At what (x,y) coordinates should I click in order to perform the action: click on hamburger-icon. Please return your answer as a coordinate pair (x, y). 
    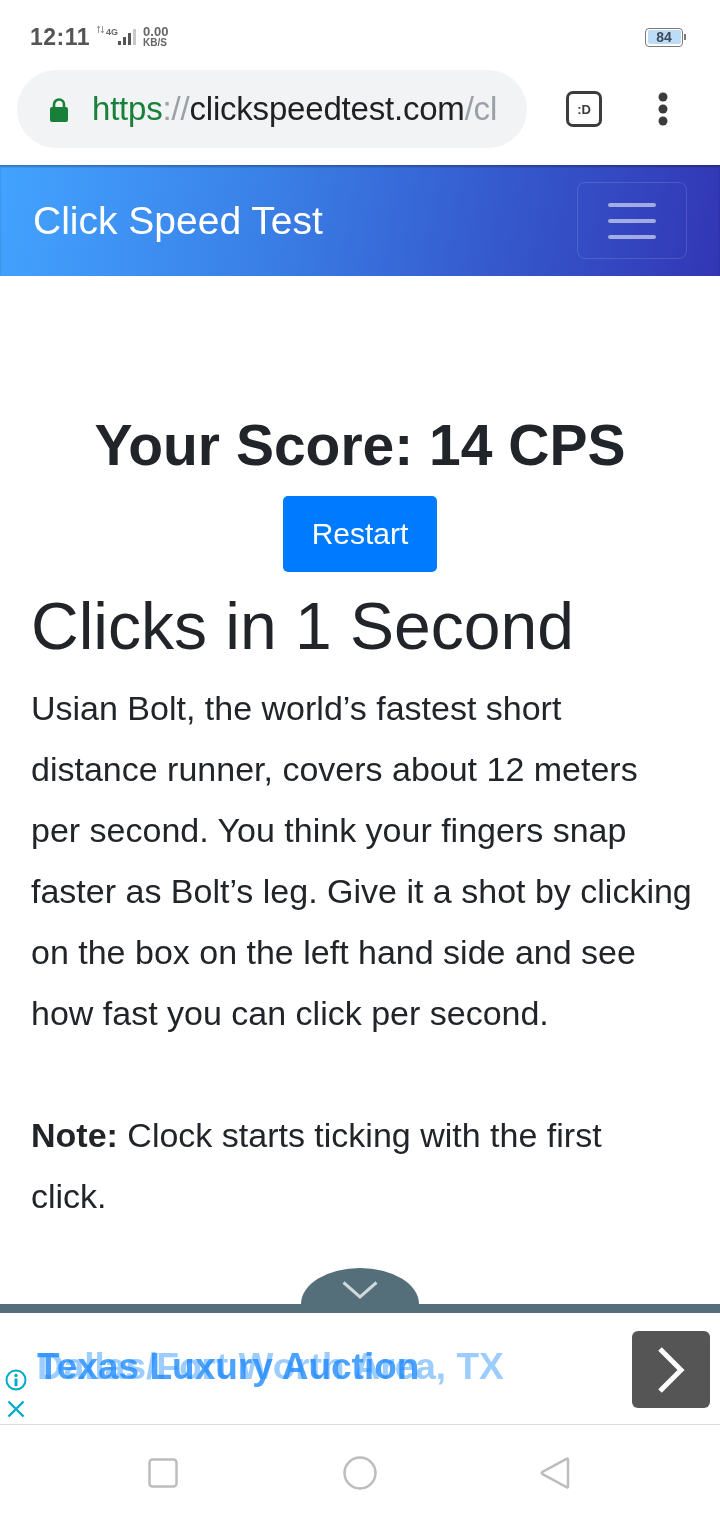
    Looking at the image, I should click on (632, 220).